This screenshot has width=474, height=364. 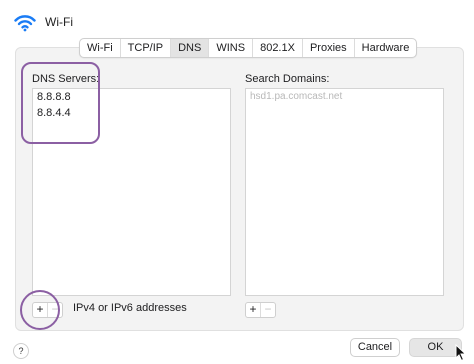 I want to click on tab-tcpip: TCP/IP, so click(x=146, y=48).